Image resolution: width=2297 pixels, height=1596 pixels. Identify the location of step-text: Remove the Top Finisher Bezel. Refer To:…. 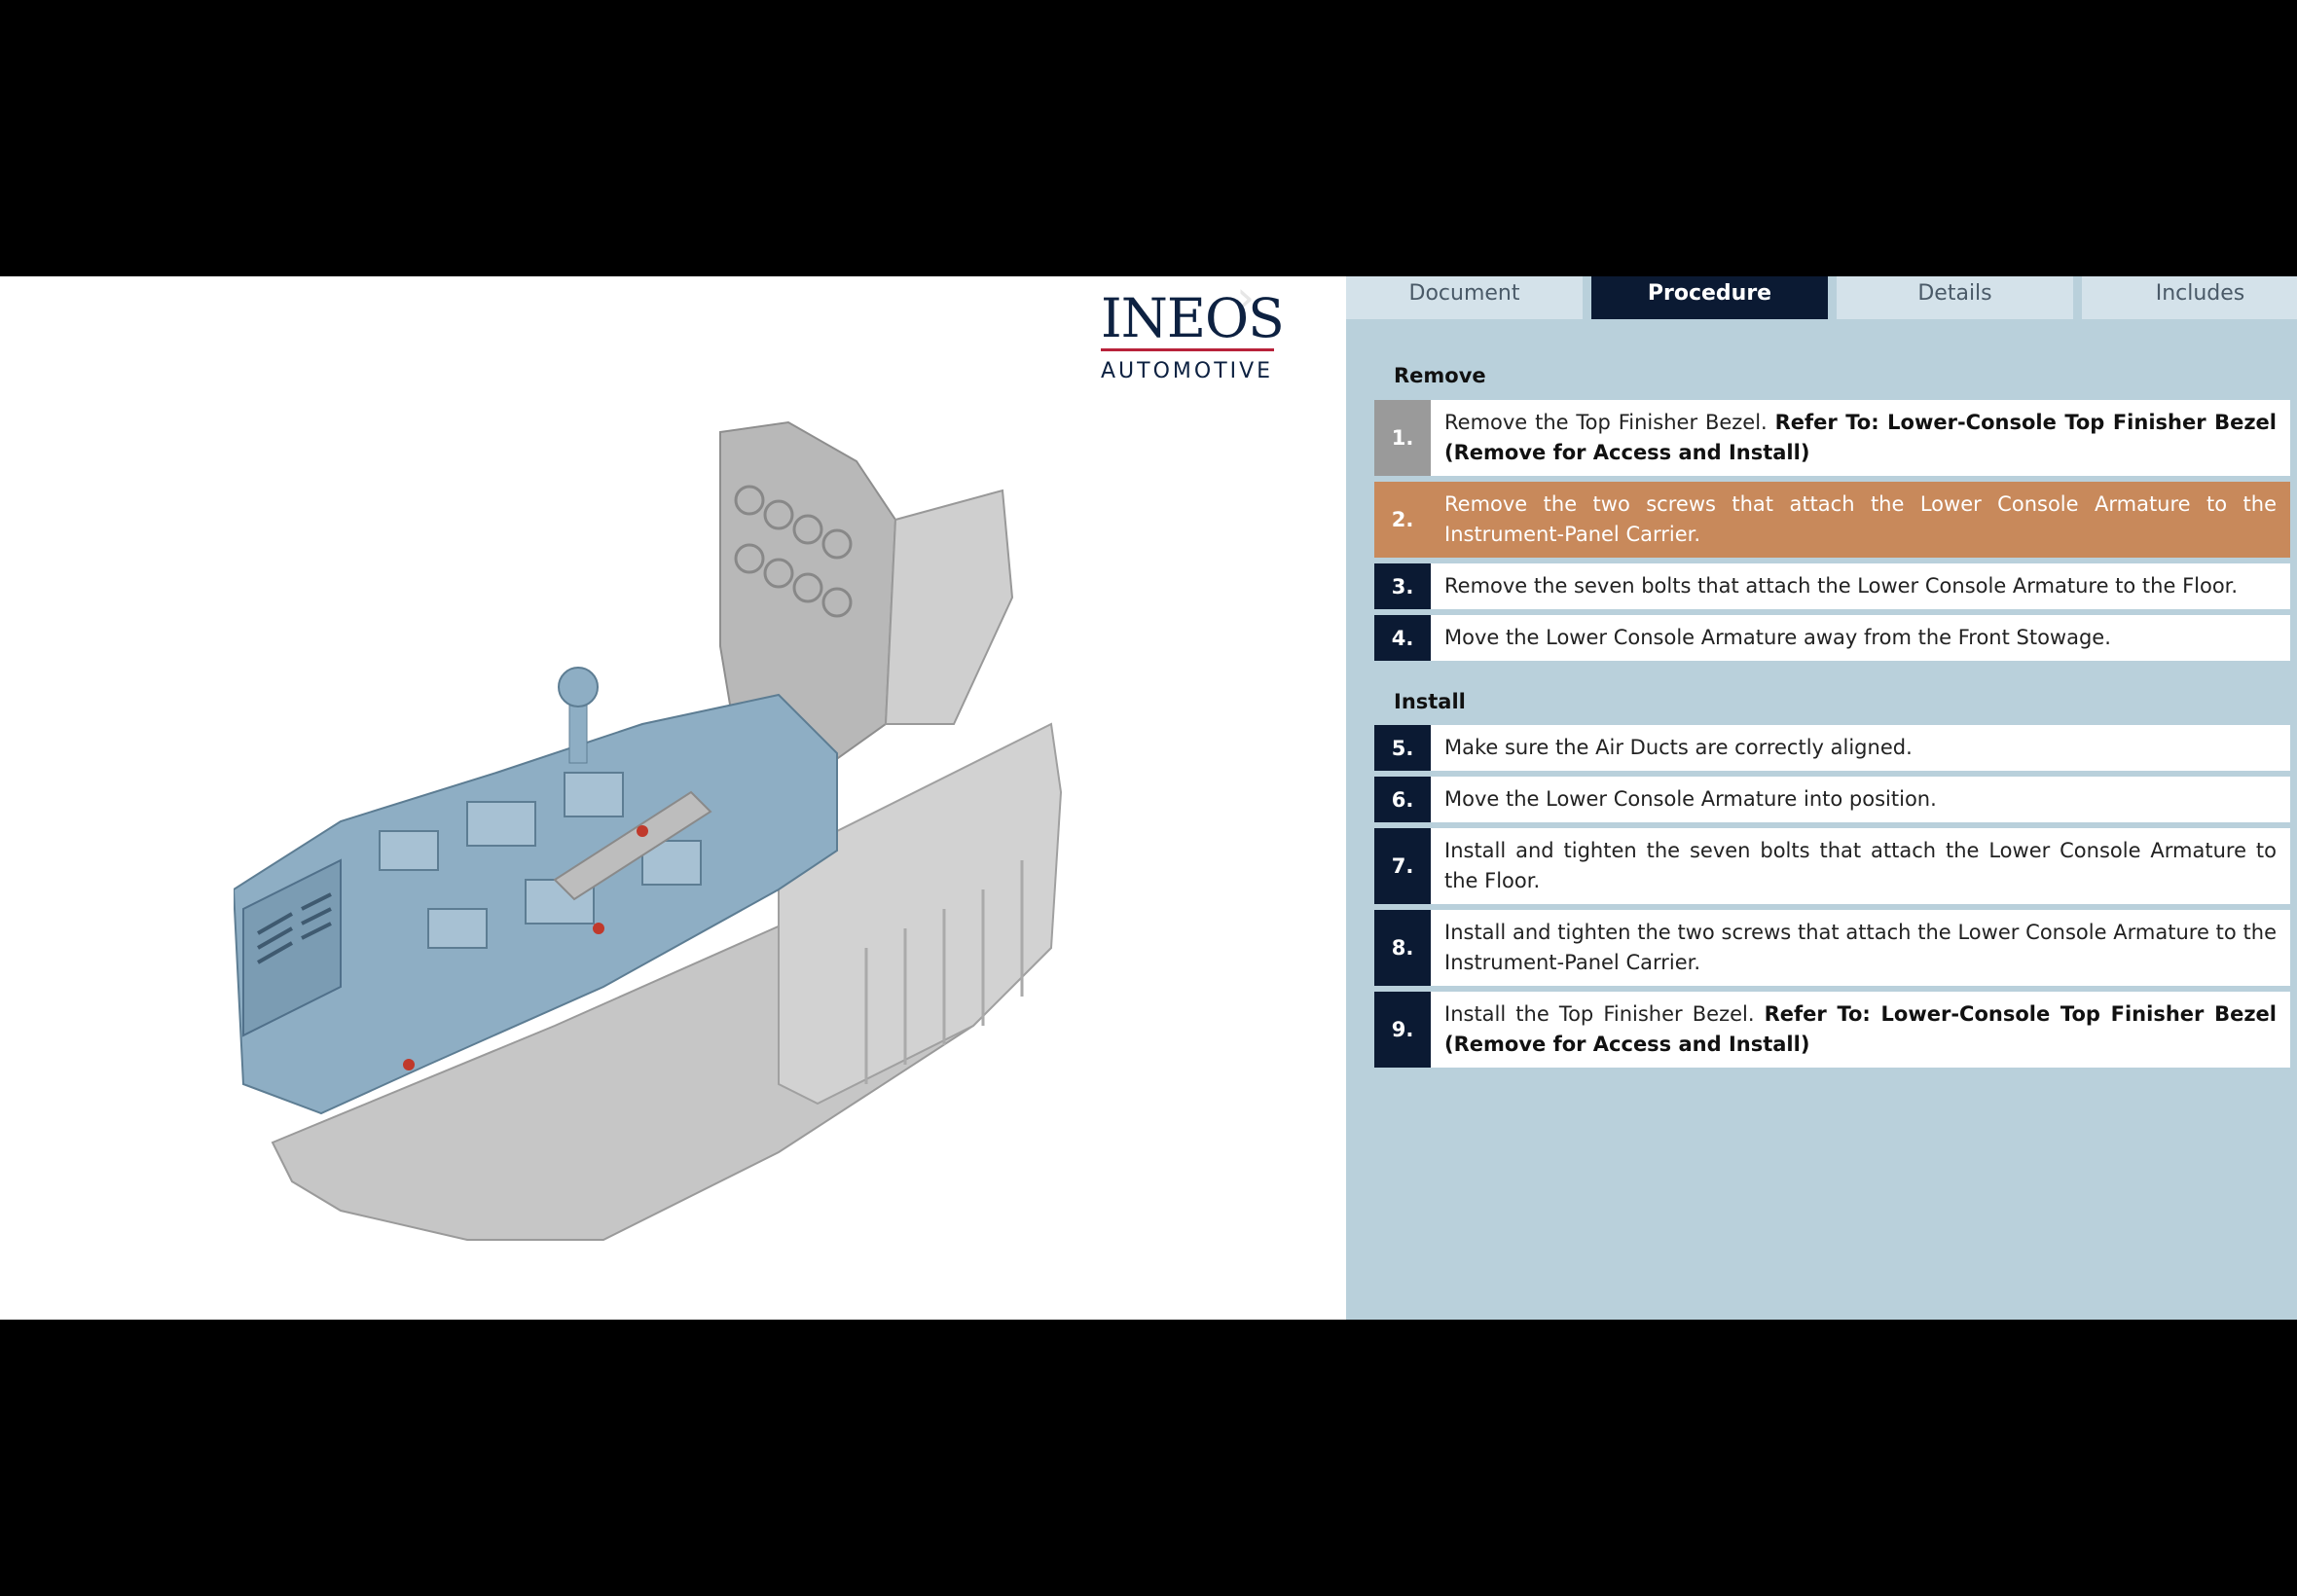
(1860, 437).